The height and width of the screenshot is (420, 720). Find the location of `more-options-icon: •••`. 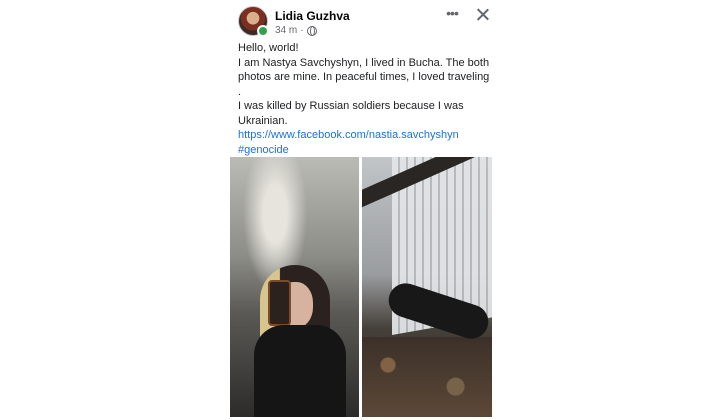

more-options-icon: ••• is located at coordinates (452, 14).